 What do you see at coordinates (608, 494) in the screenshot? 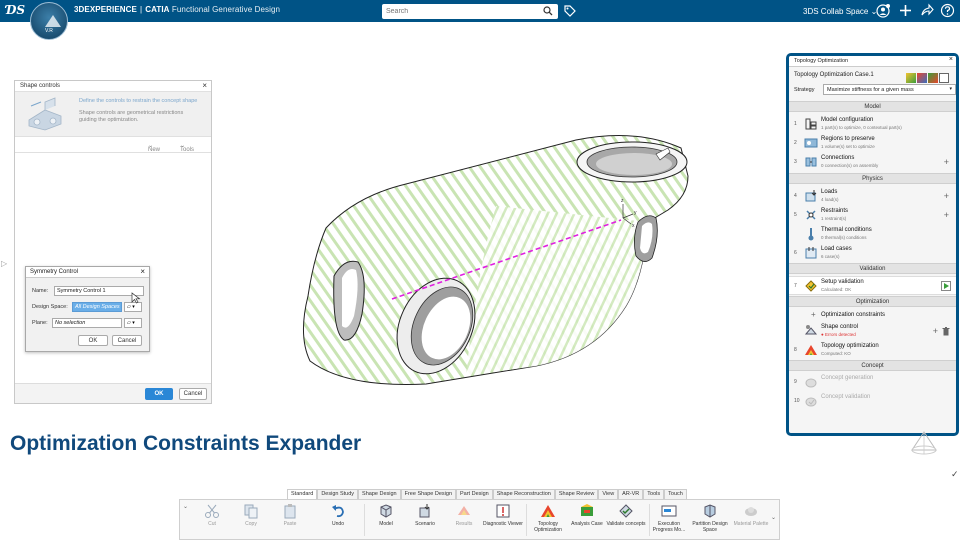
I see `tab-view: View` at bounding box center [608, 494].